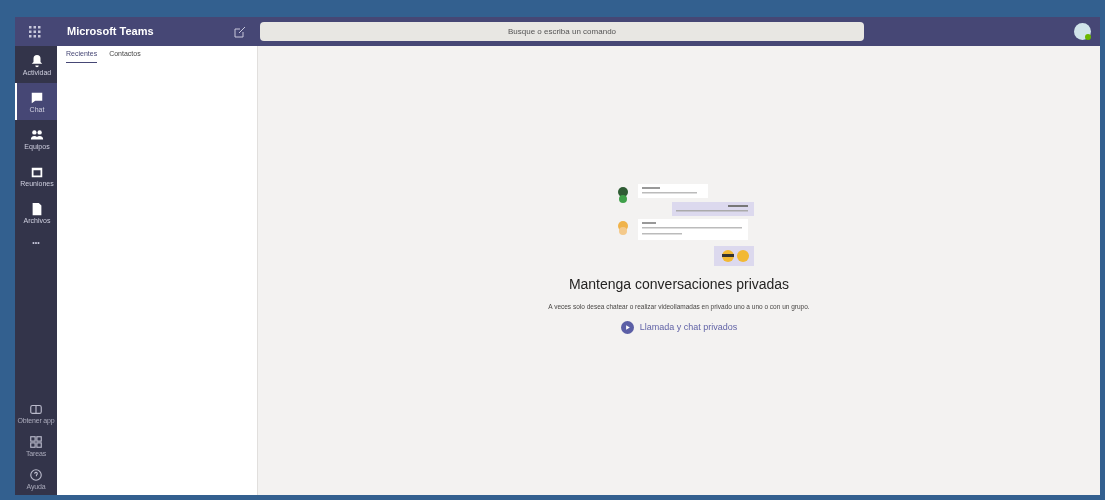  What do you see at coordinates (36, 474) in the screenshot?
I see `help-icon` at bounding box center [36, 474].